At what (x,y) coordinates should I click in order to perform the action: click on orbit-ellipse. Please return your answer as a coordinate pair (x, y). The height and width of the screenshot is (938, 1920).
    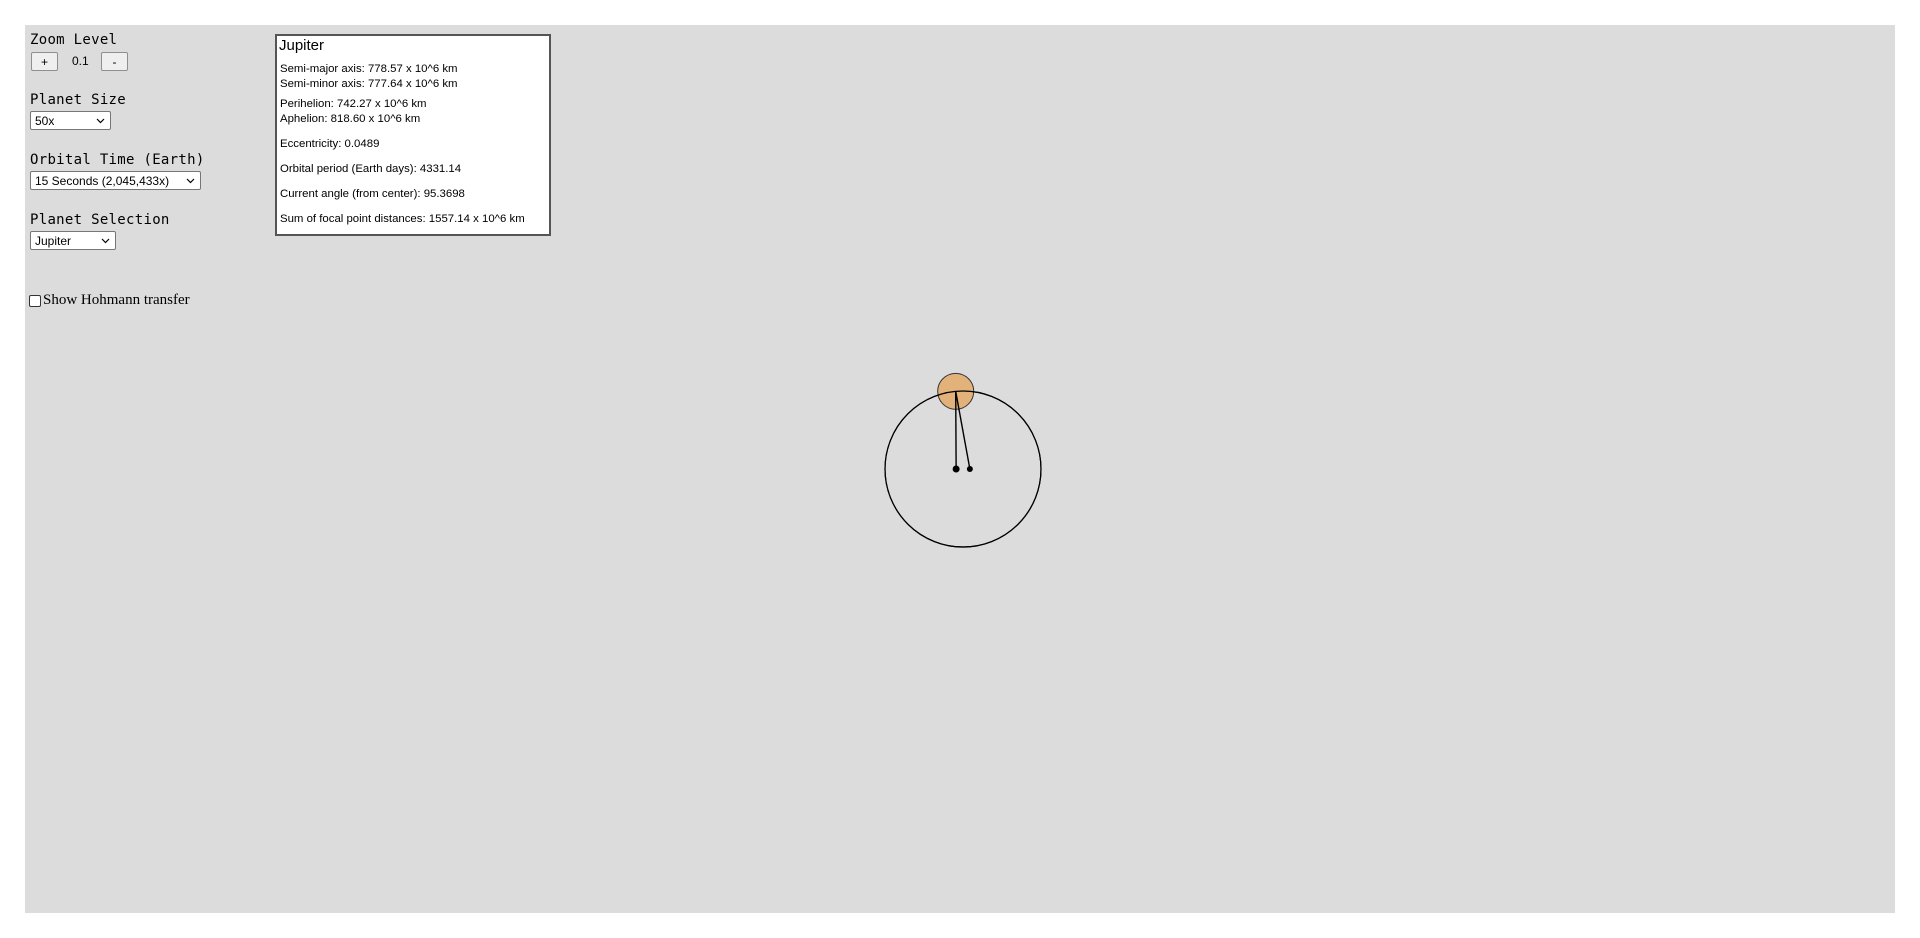
    Looking at the image, I should click on (963, 469).